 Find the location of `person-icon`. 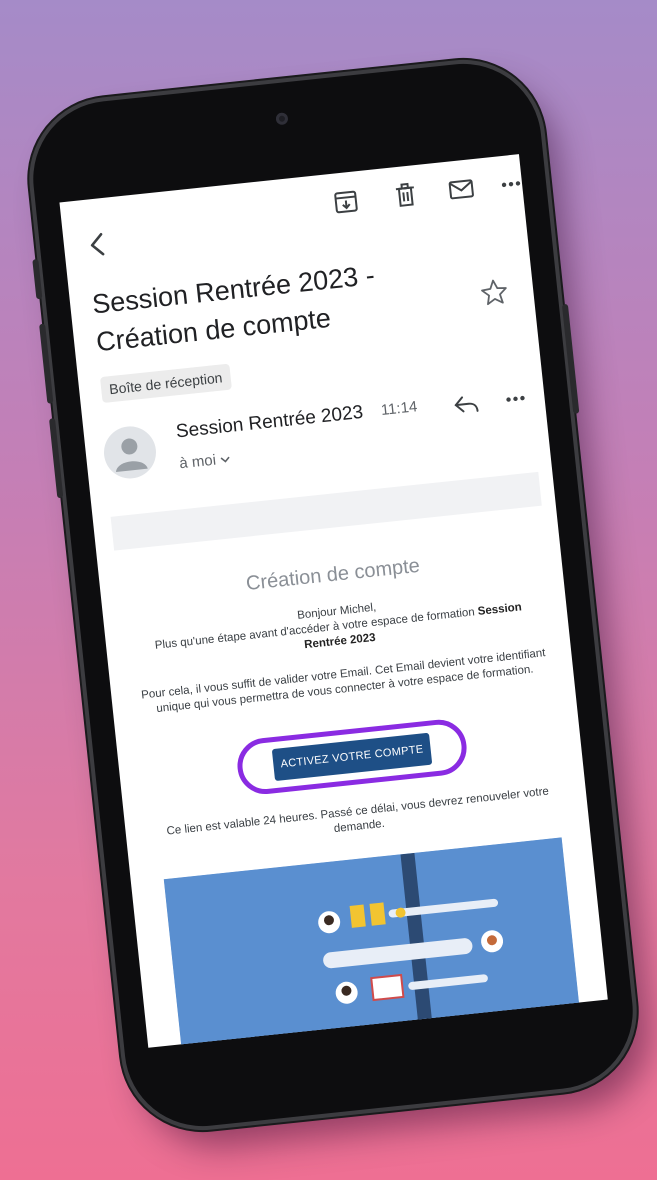

person-icon is located at coordinates (131, 455).